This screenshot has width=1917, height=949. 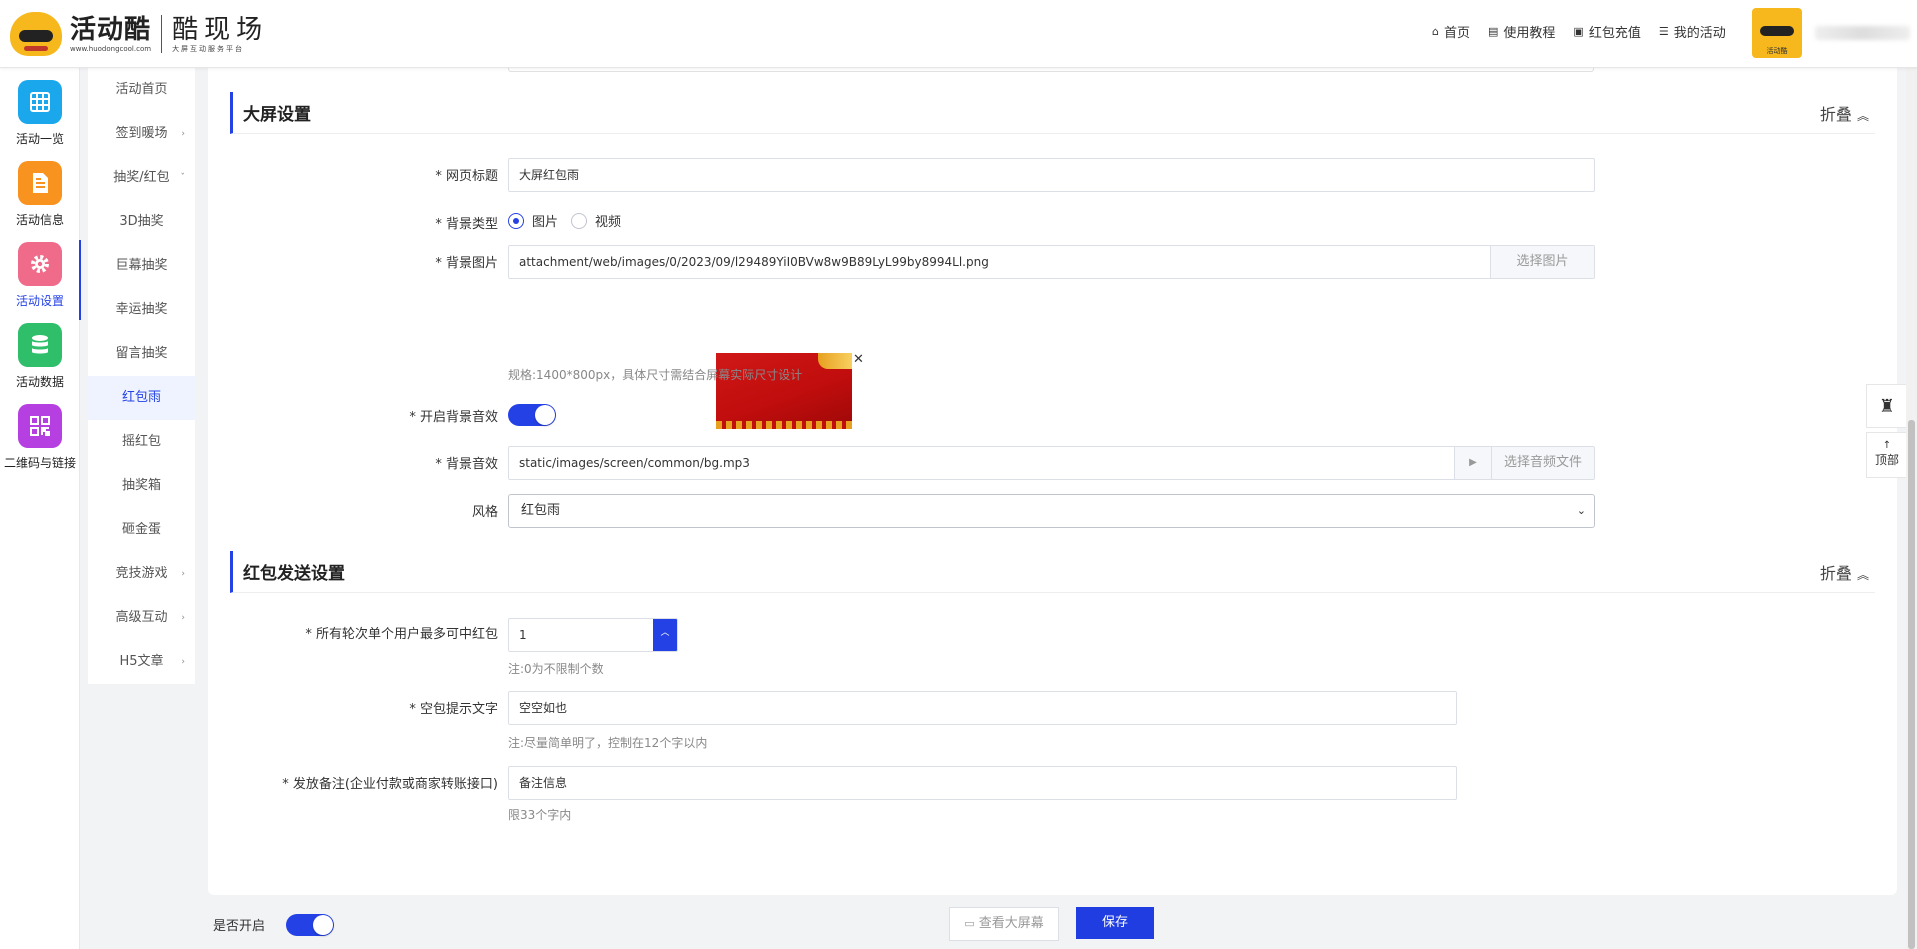 What do you see at coordinates (40, 508) in the screenshot?
I see `main-sidebar: 活动一览 活动信息 活动设置 活动数据 二维码与链接` at bounding box center [40, 508].